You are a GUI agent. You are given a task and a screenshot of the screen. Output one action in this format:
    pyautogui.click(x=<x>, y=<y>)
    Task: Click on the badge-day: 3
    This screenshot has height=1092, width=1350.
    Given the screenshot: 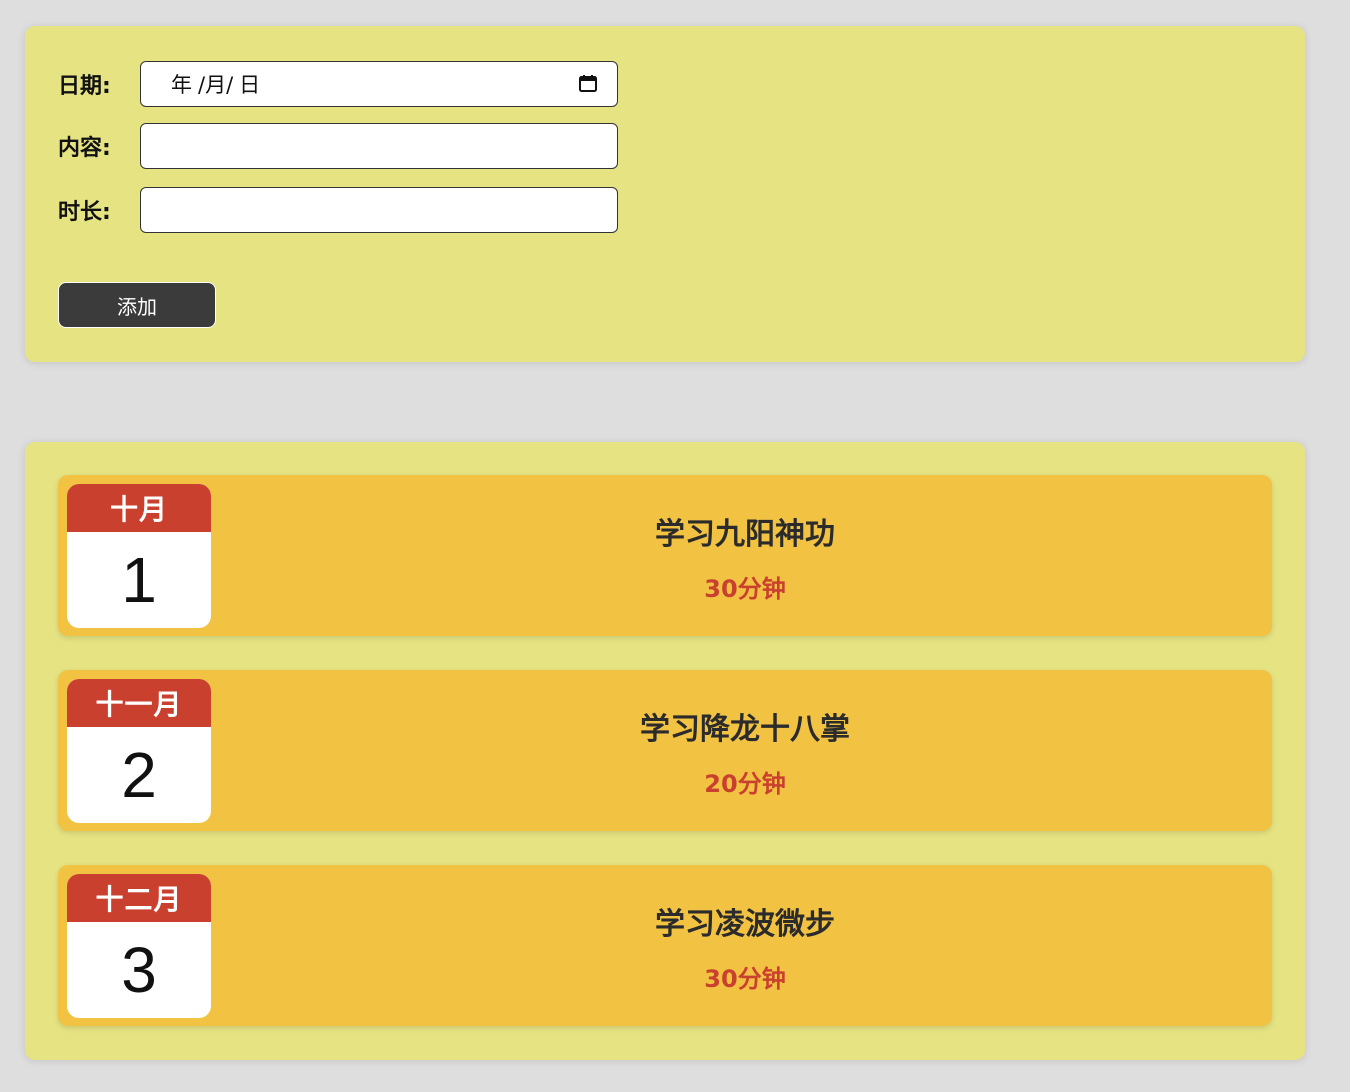 What is the action you would take?
    pyautogui.click(x=139, y=970)
    